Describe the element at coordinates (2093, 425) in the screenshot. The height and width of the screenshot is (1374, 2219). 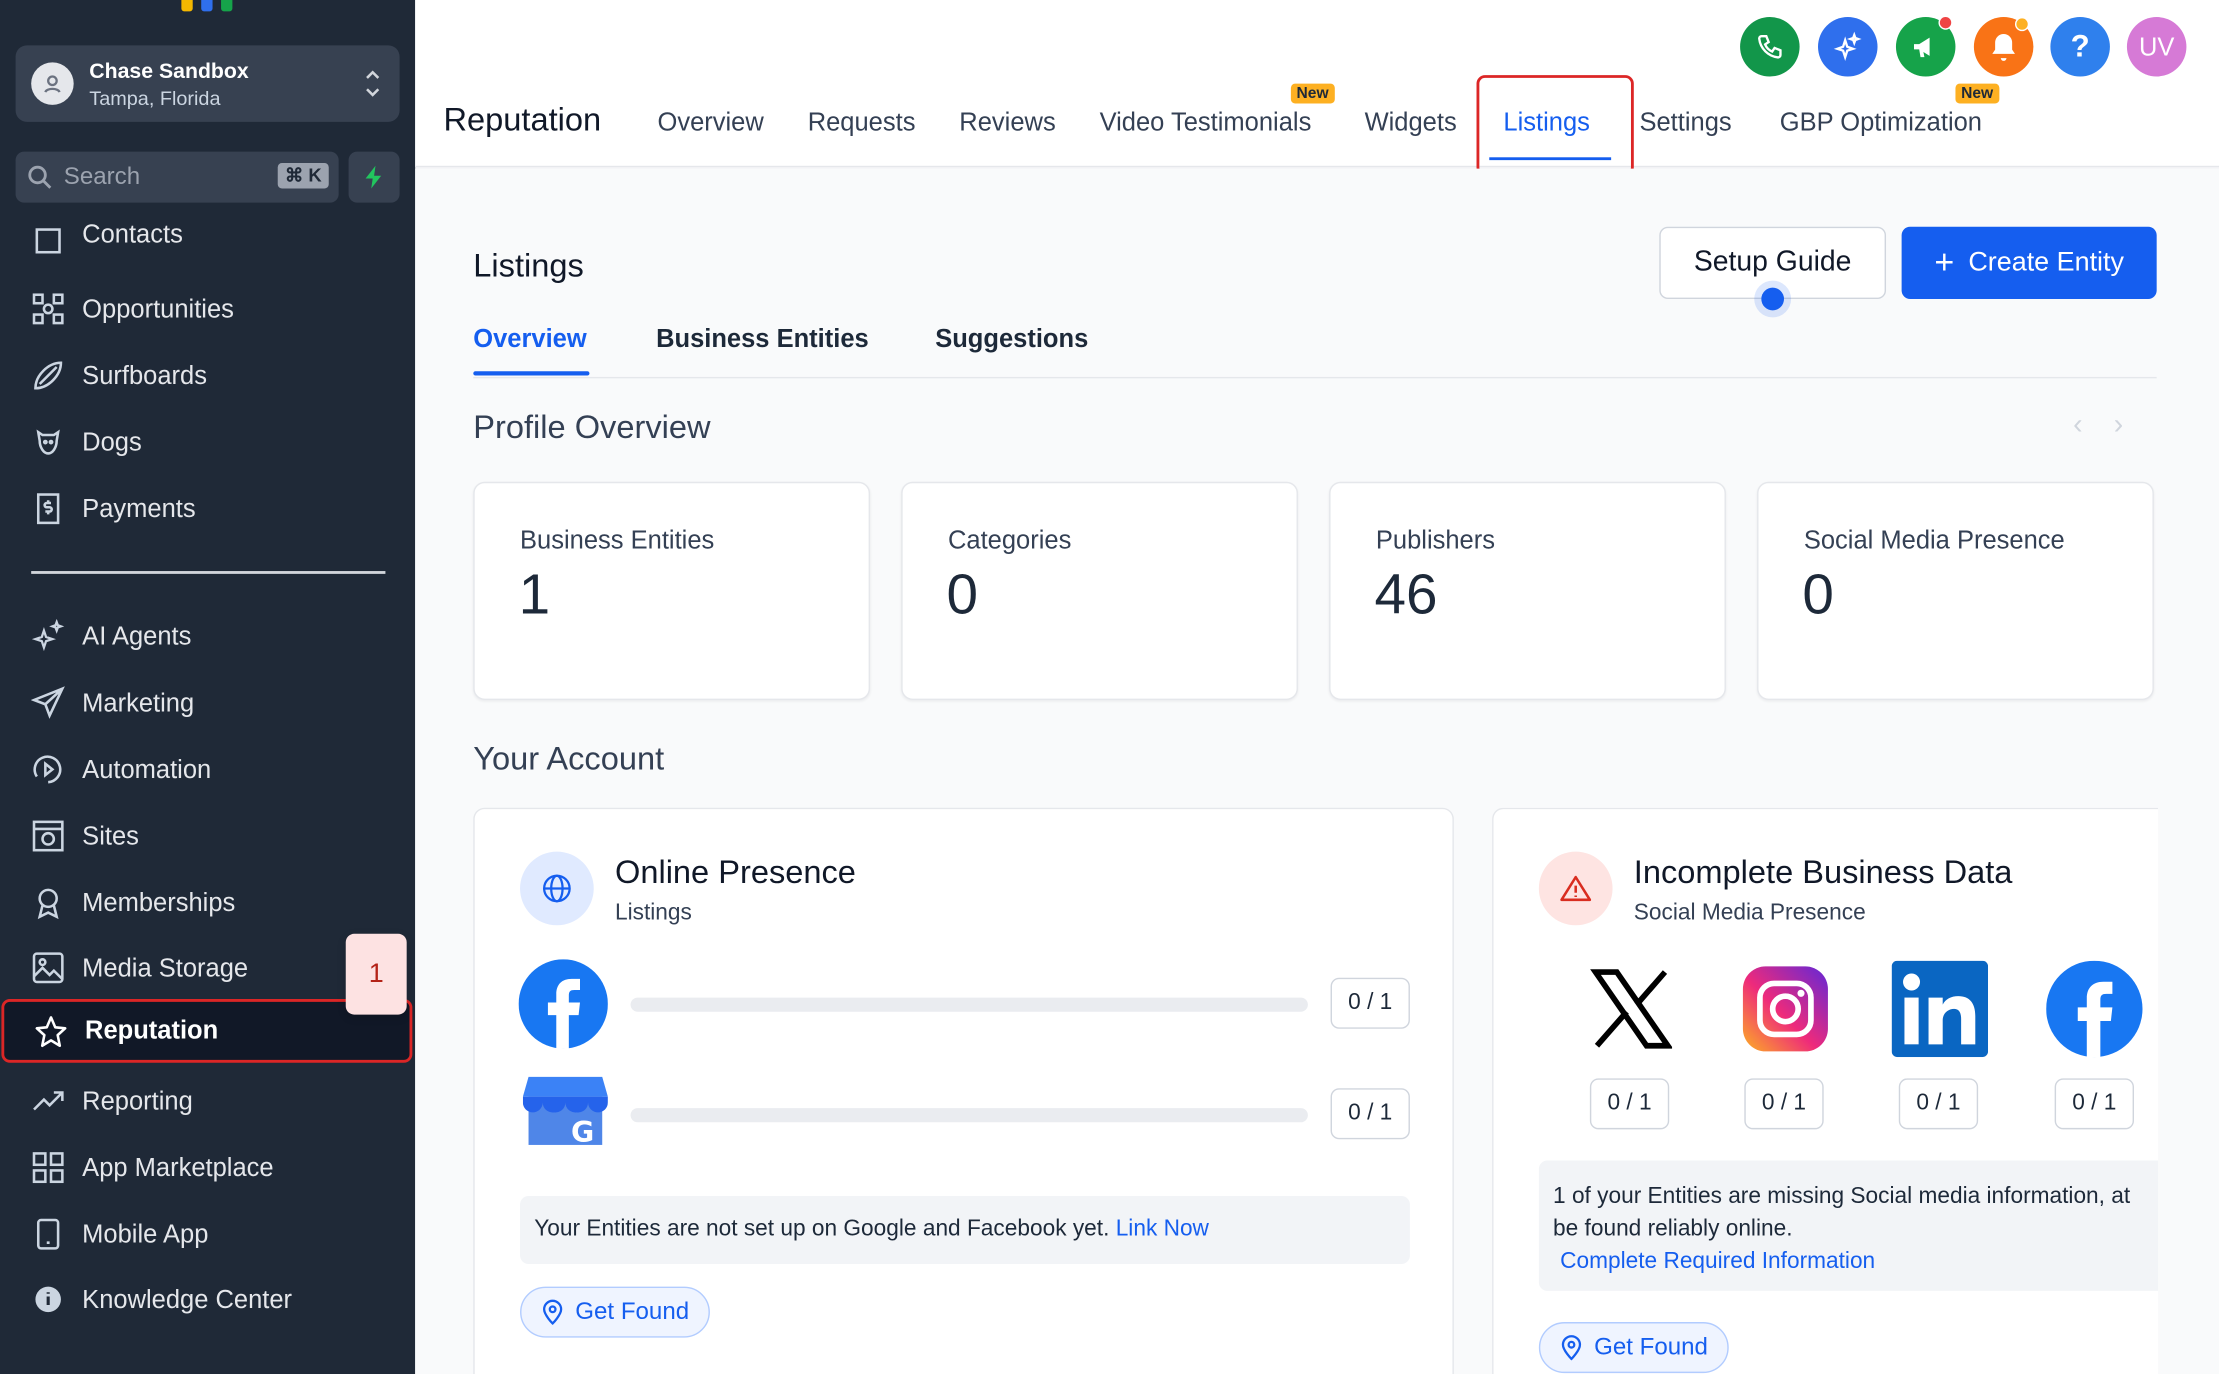
I see `chevron-left-icon: ‹` at that location.